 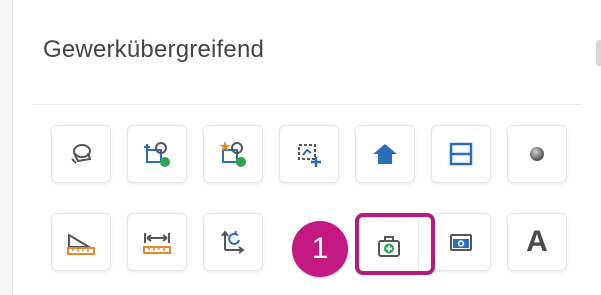 I want to click on area-measure-tool-button, so click(x=81, y=242).